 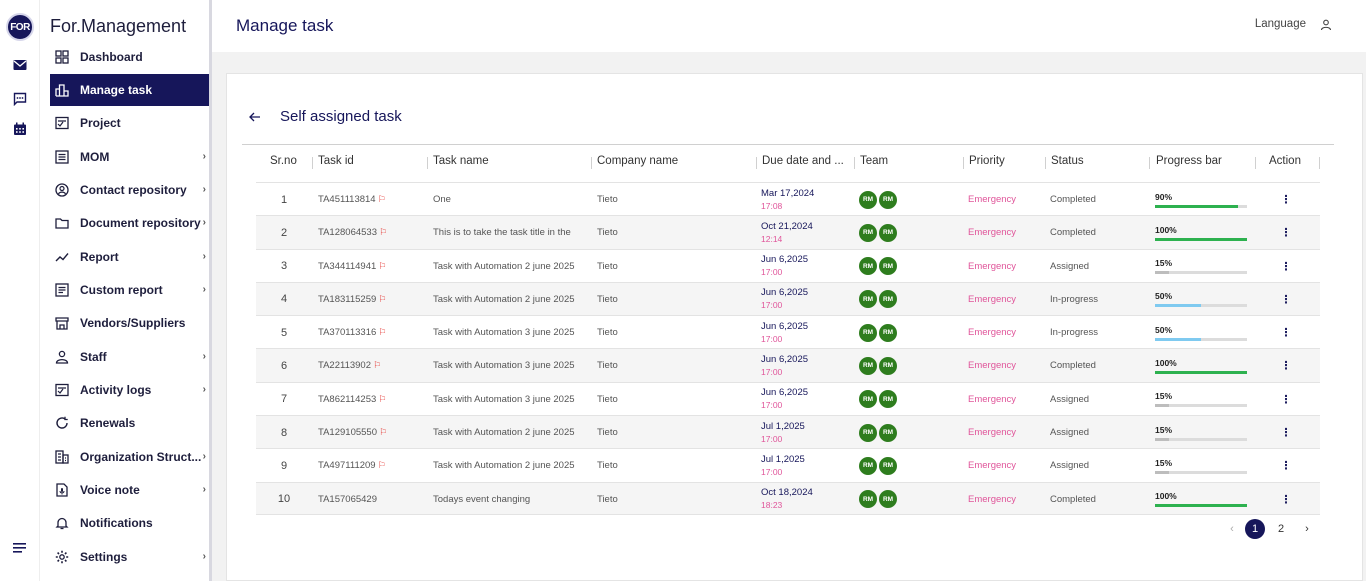 I want to click on serial-number: 3, so click(x=284, y=266).